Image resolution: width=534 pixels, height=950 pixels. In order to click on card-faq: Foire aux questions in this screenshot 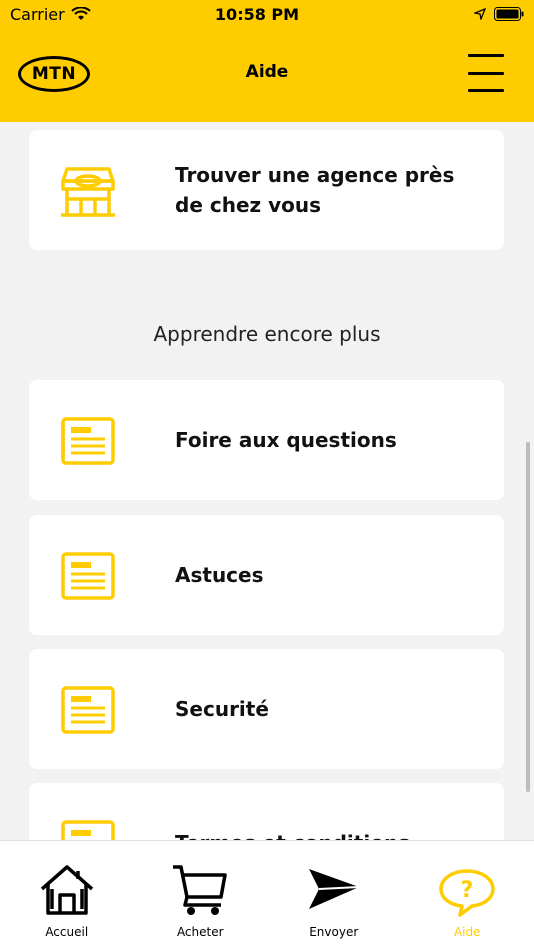, I will do `click(266, 440)`.